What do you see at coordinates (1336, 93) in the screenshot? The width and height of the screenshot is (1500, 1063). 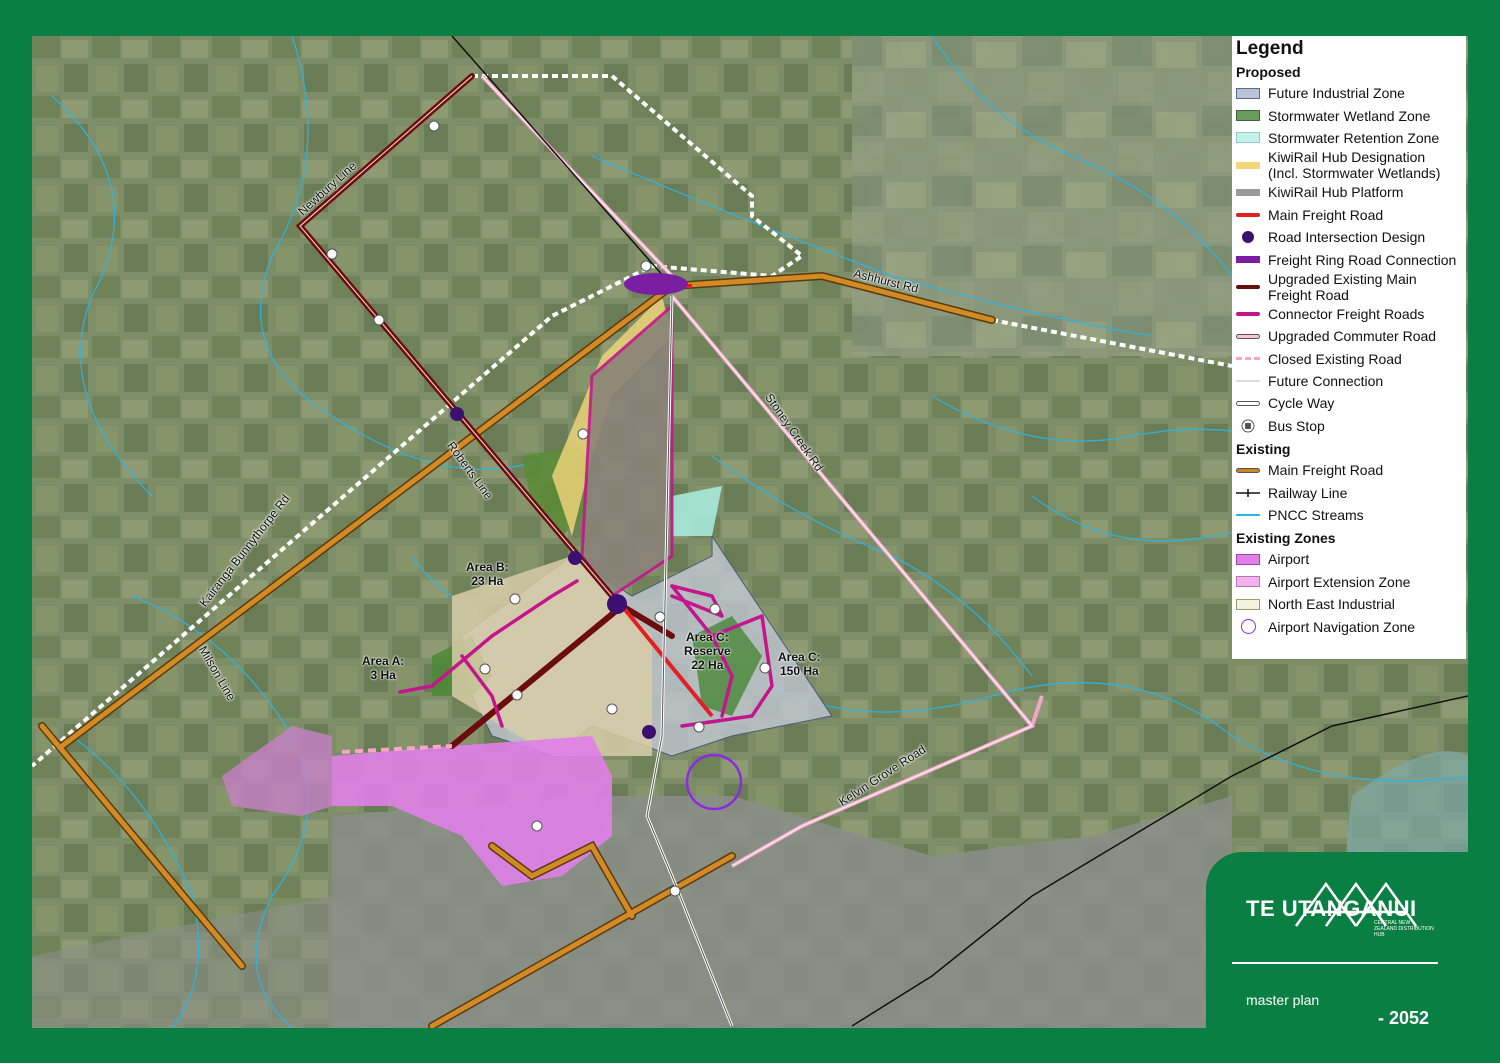 I see `legend-item-label: Future Industrial Zone` at bounding box center [1336, 93].